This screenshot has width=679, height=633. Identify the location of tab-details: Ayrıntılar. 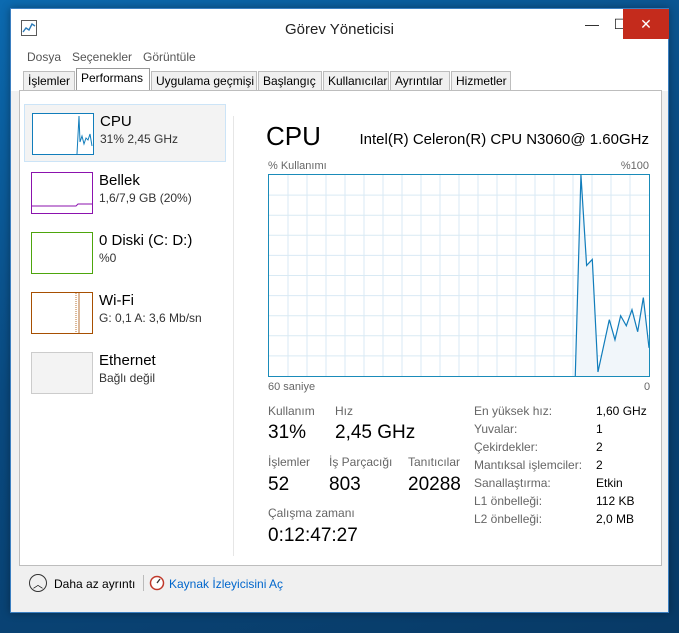
(420, 81).